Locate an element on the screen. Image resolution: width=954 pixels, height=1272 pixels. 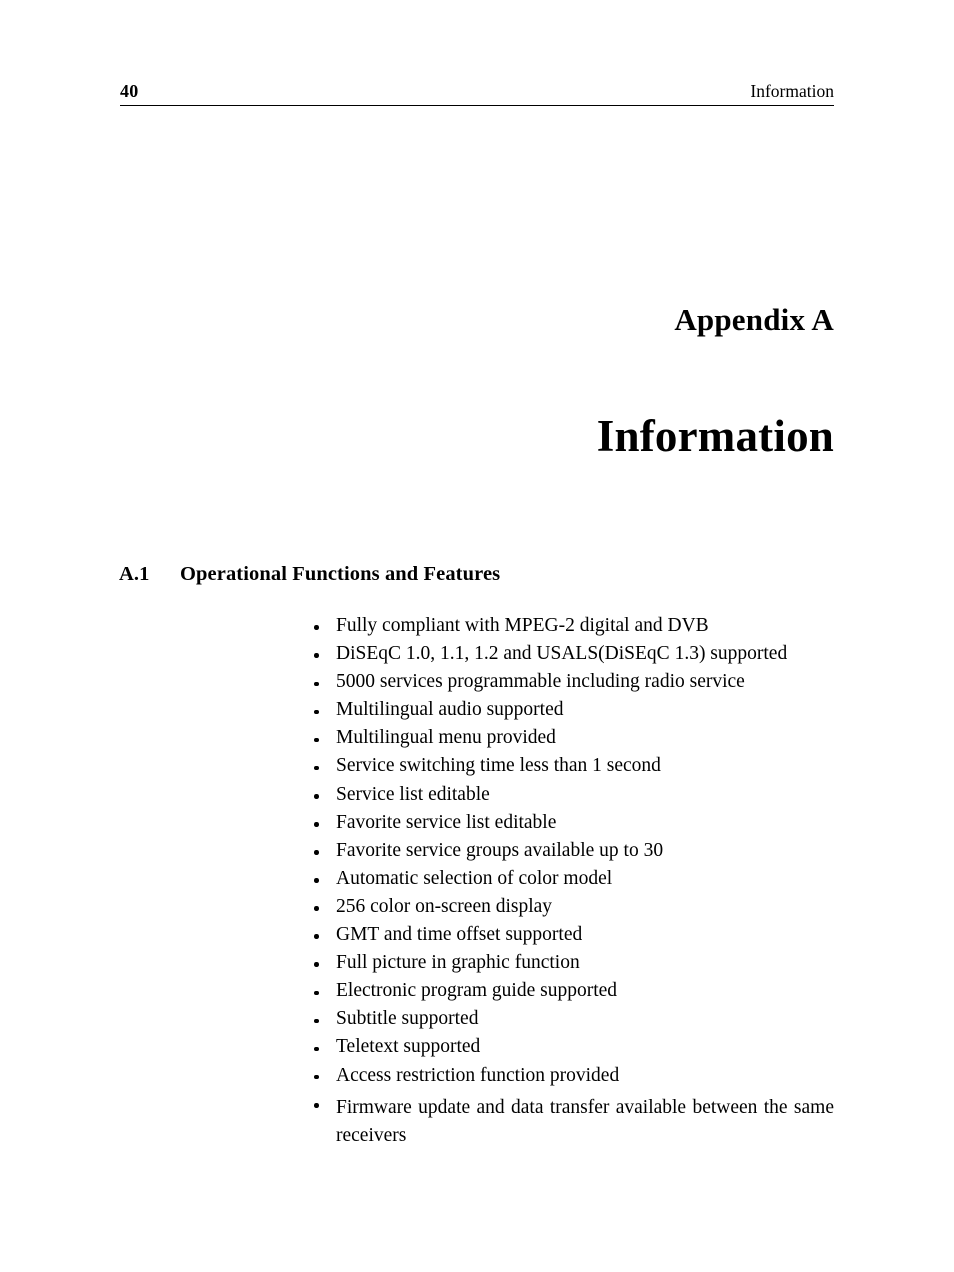
feature-text: Favorite service list editable is located at coordinates (446, 822).